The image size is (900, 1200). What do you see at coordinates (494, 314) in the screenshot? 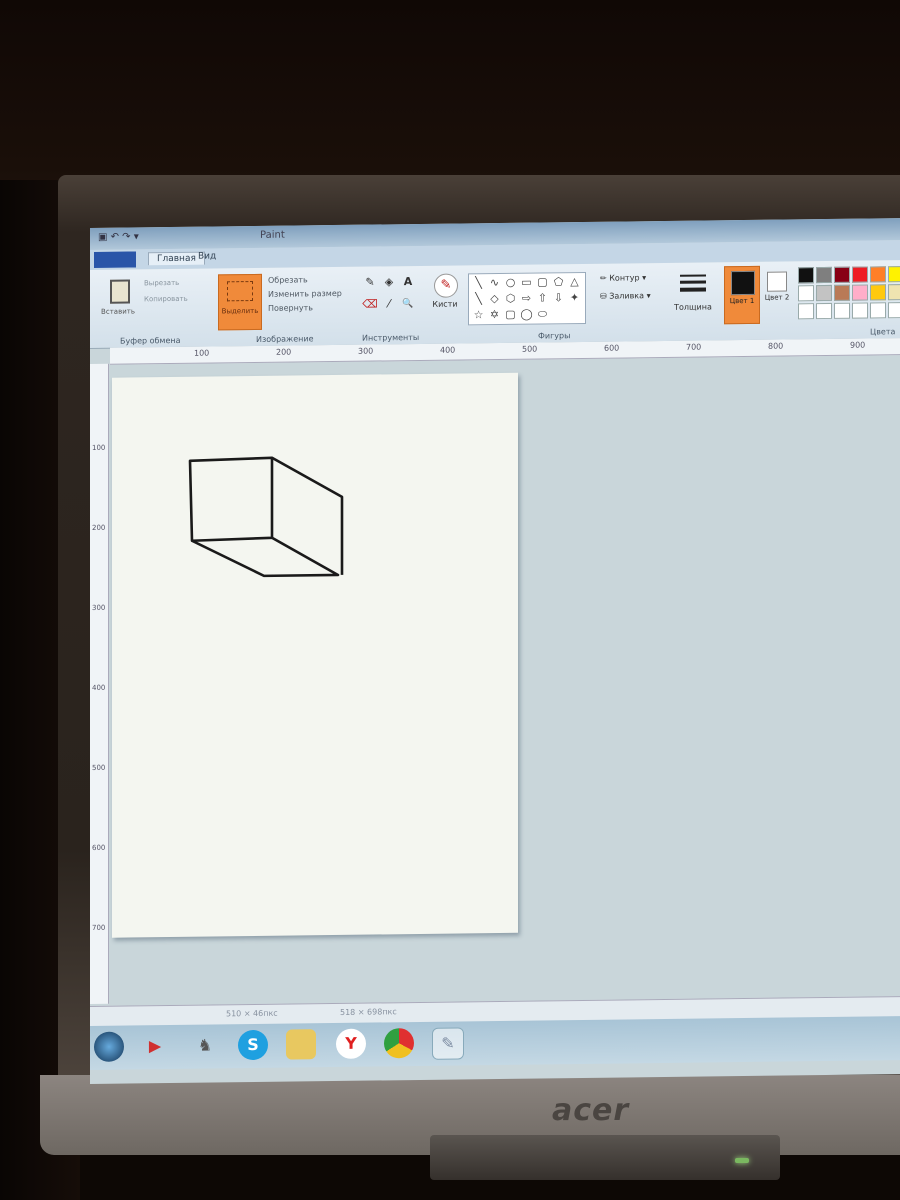
I see `shape-option: ✡` at bounding box center [494, 314].